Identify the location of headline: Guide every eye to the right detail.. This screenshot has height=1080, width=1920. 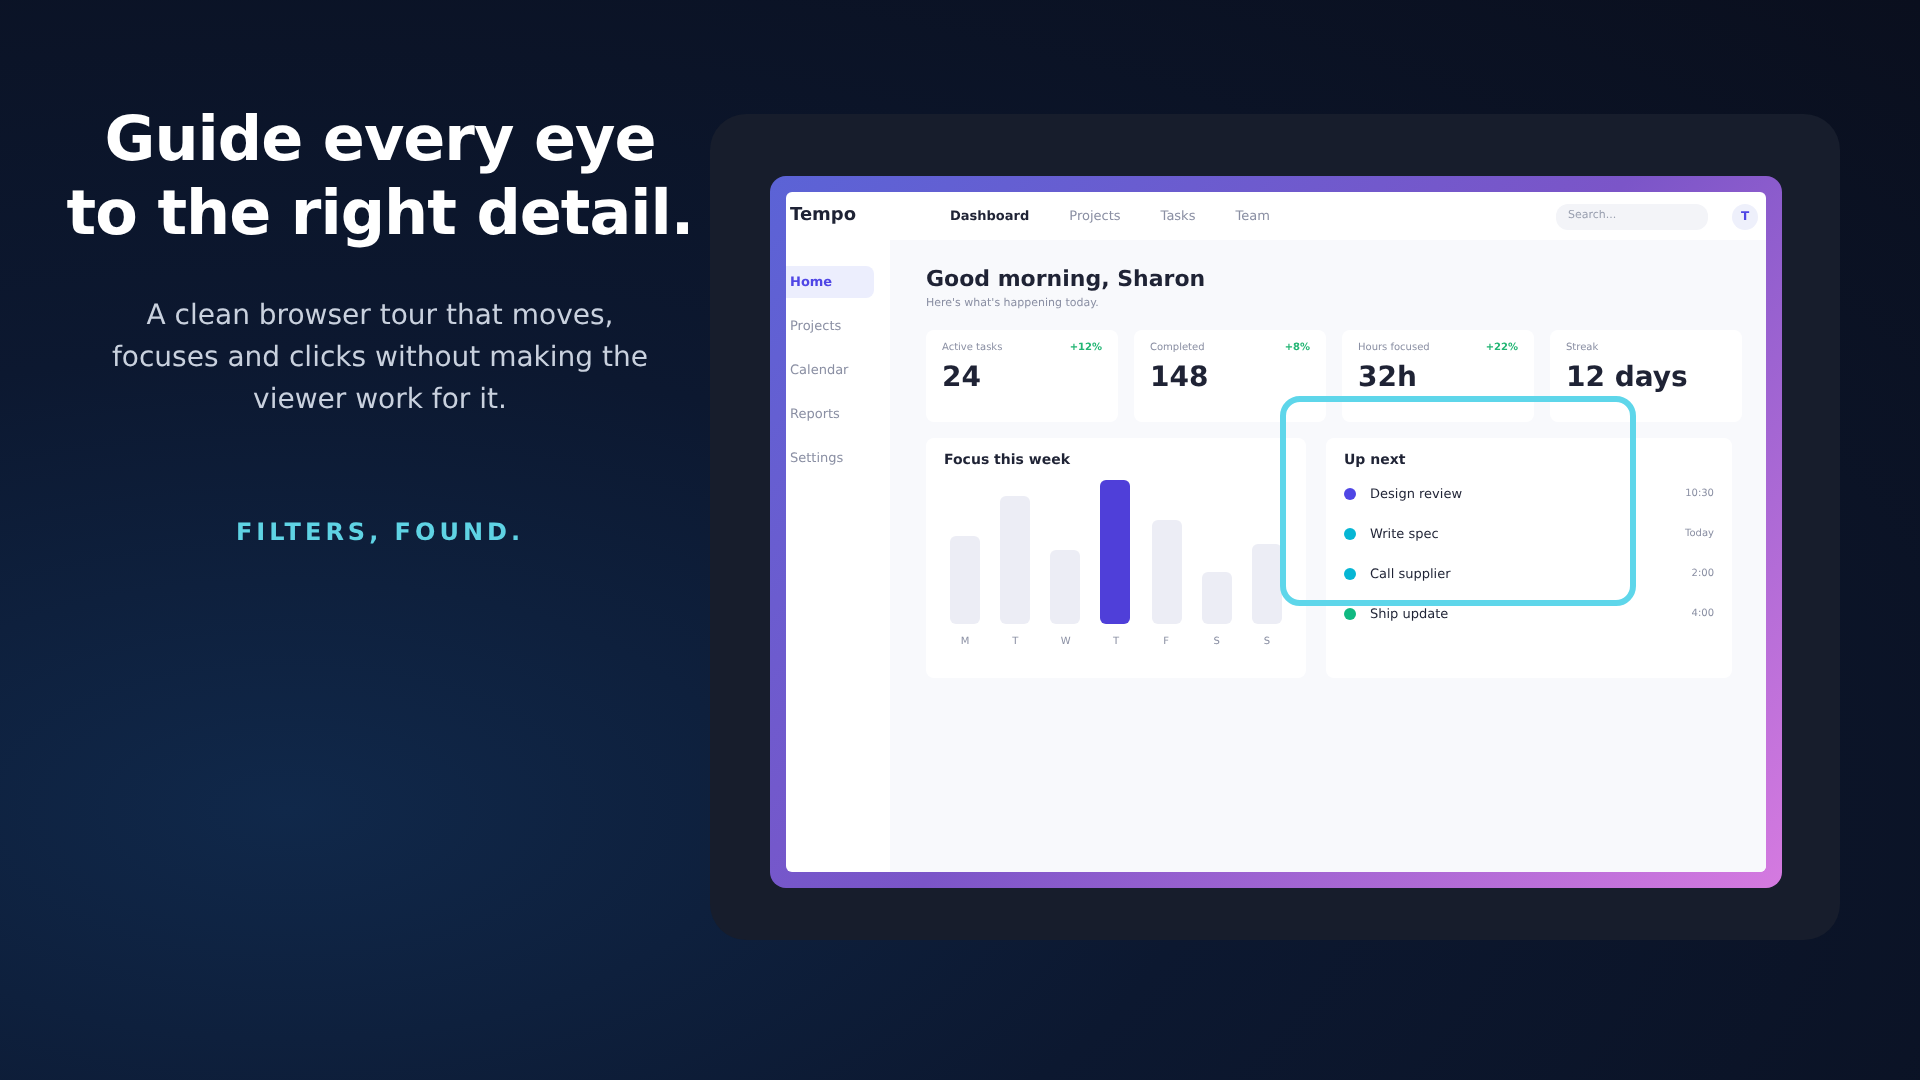
(380, 178).